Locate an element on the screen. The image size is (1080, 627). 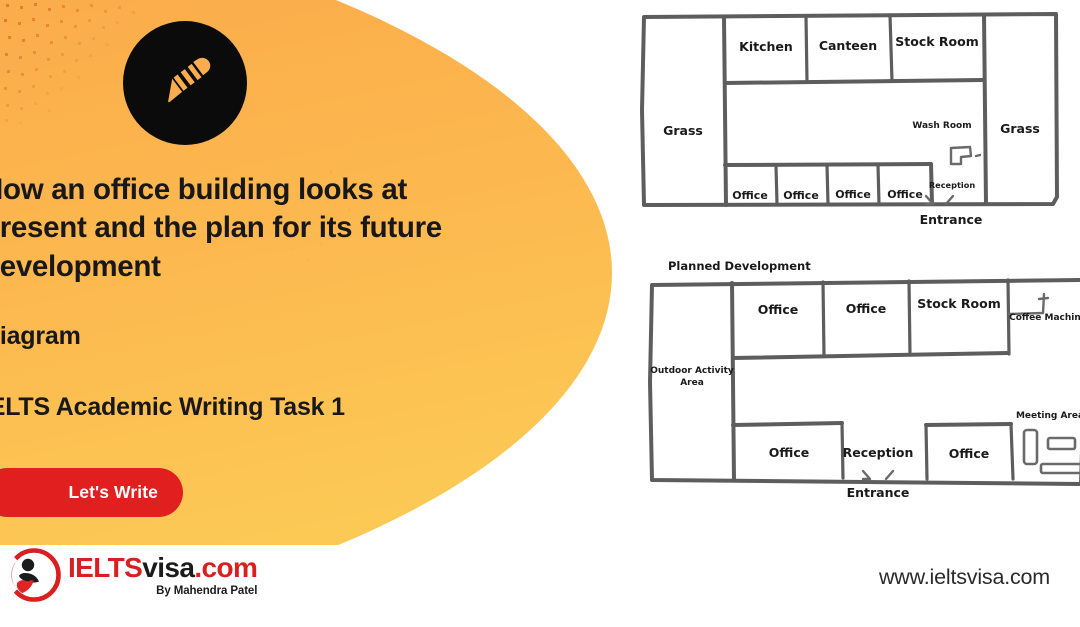
label-entrance: Entrance is located at coordinates (951, 219).